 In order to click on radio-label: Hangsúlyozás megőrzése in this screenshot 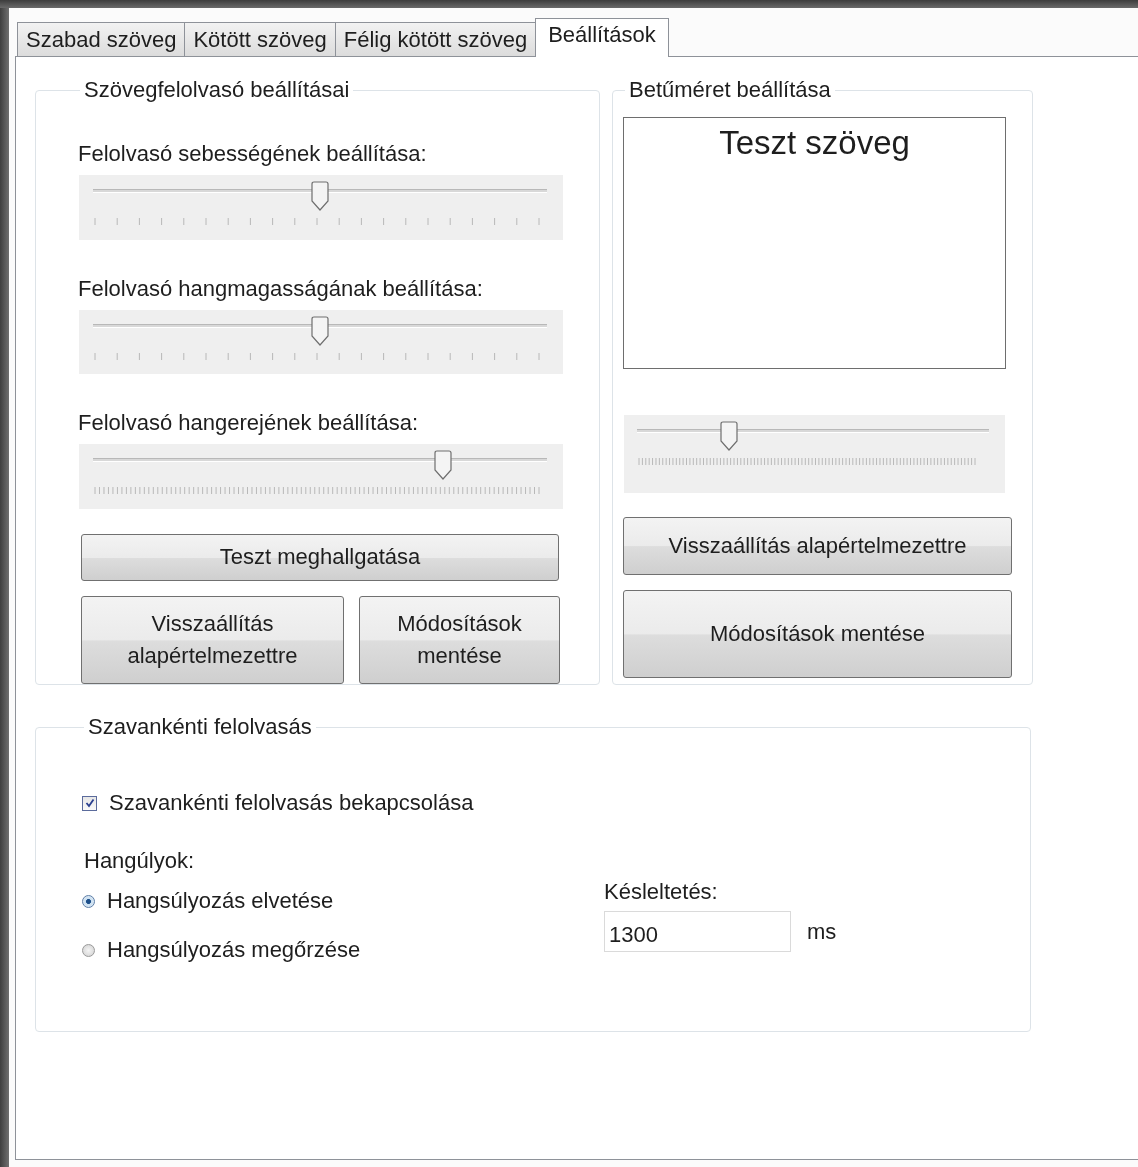, I will do `click(234, 950)`.